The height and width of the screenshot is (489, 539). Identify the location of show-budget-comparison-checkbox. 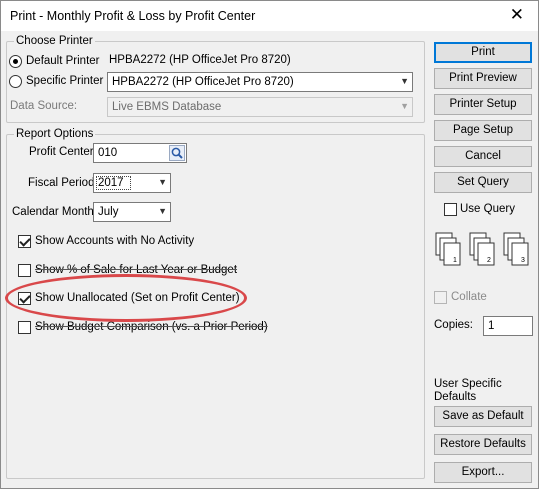
(24, 327).